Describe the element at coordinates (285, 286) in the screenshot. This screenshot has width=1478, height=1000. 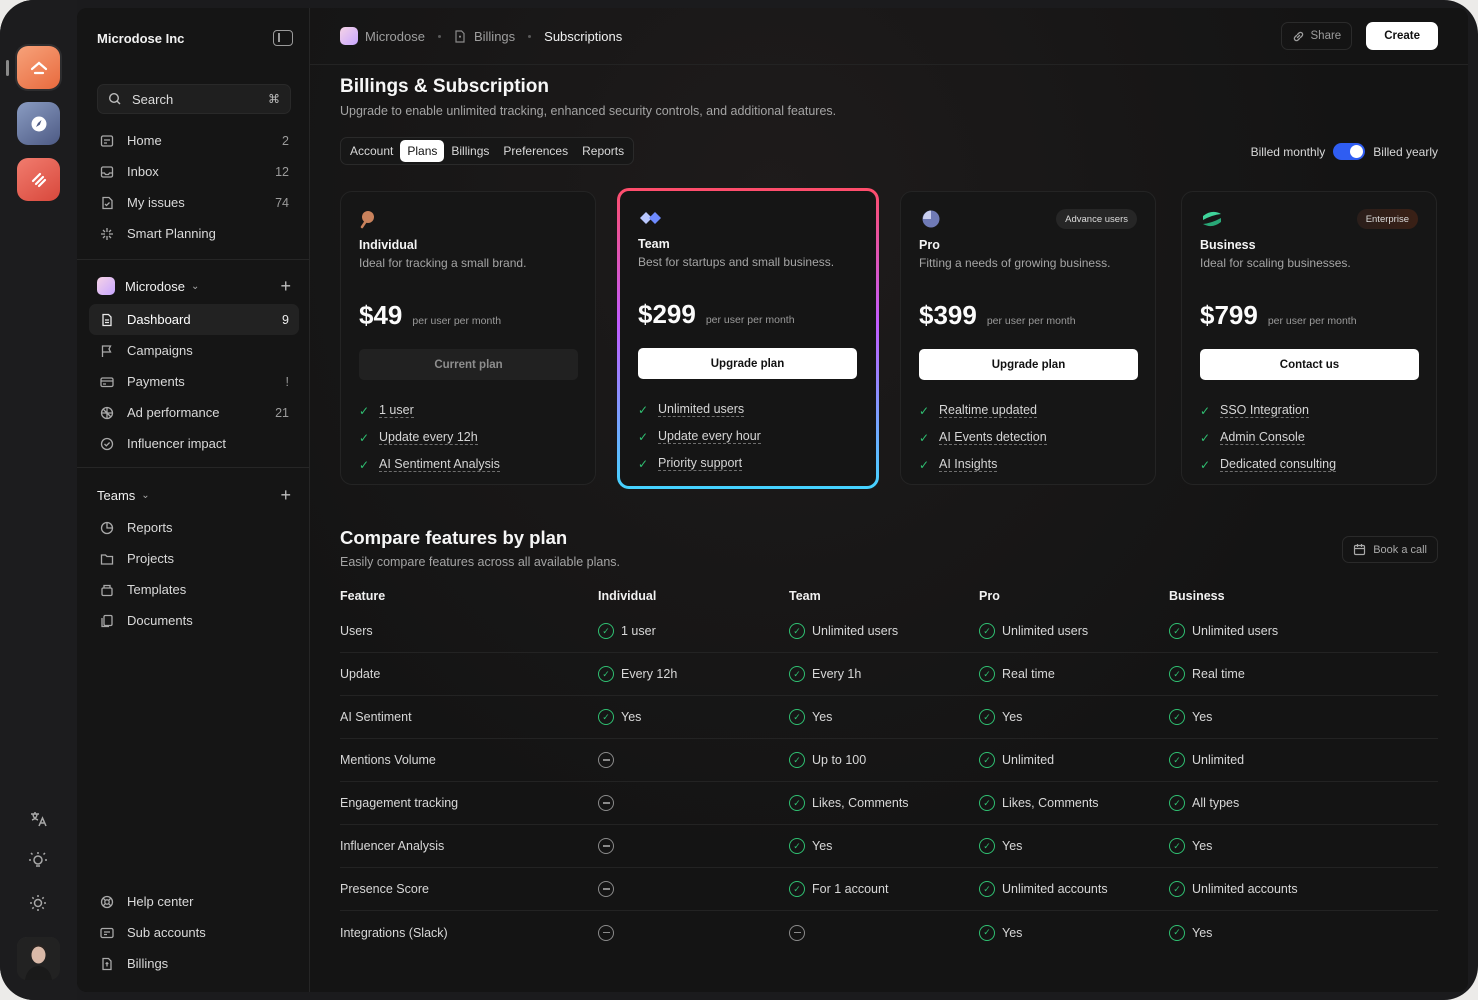
I see `add-workspace-icon: +` at that location.